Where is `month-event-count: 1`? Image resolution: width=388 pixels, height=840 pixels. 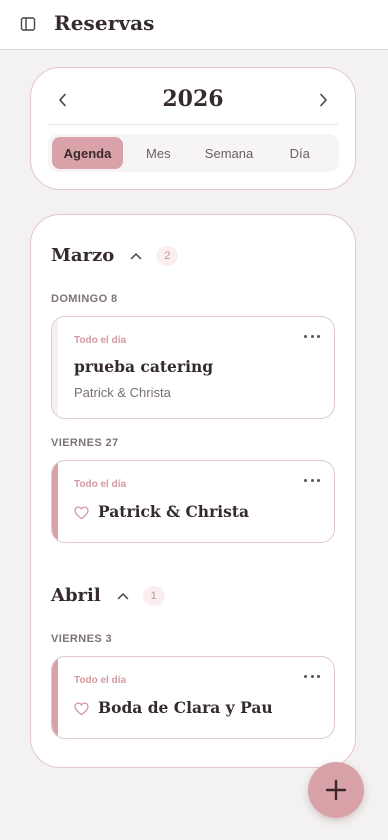
month-event-count: 1 is located at coordinates (153, 595).